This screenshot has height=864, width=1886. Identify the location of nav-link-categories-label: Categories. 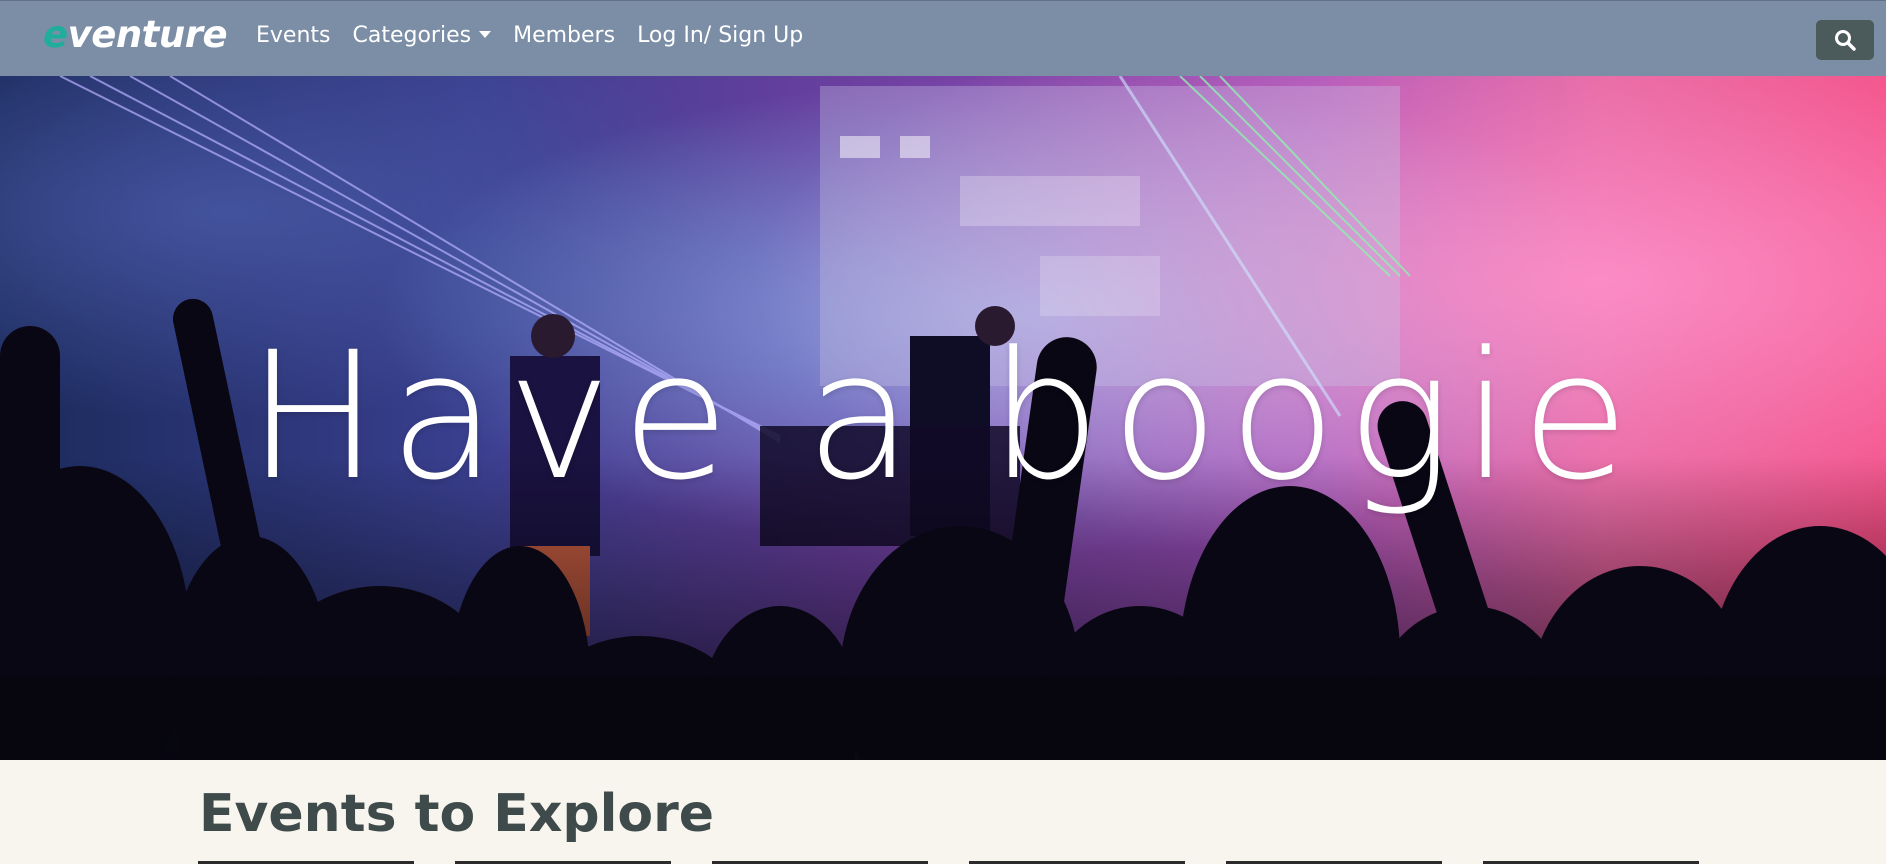
(412, 35).